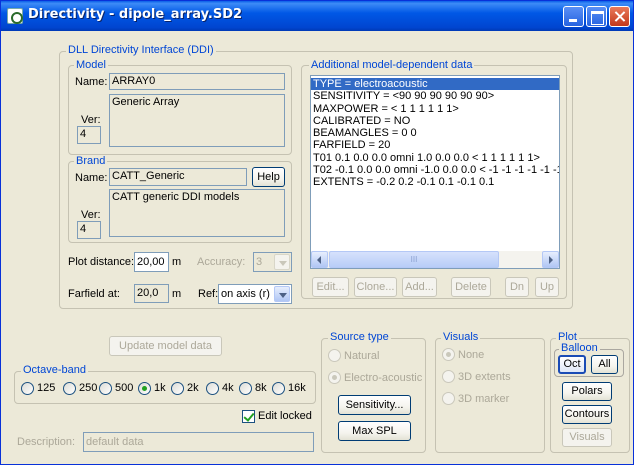  What do you see at coordinates (245, 388) in the screenshot?
I see `octave-radio-8k` at bounding box center [245, 388].